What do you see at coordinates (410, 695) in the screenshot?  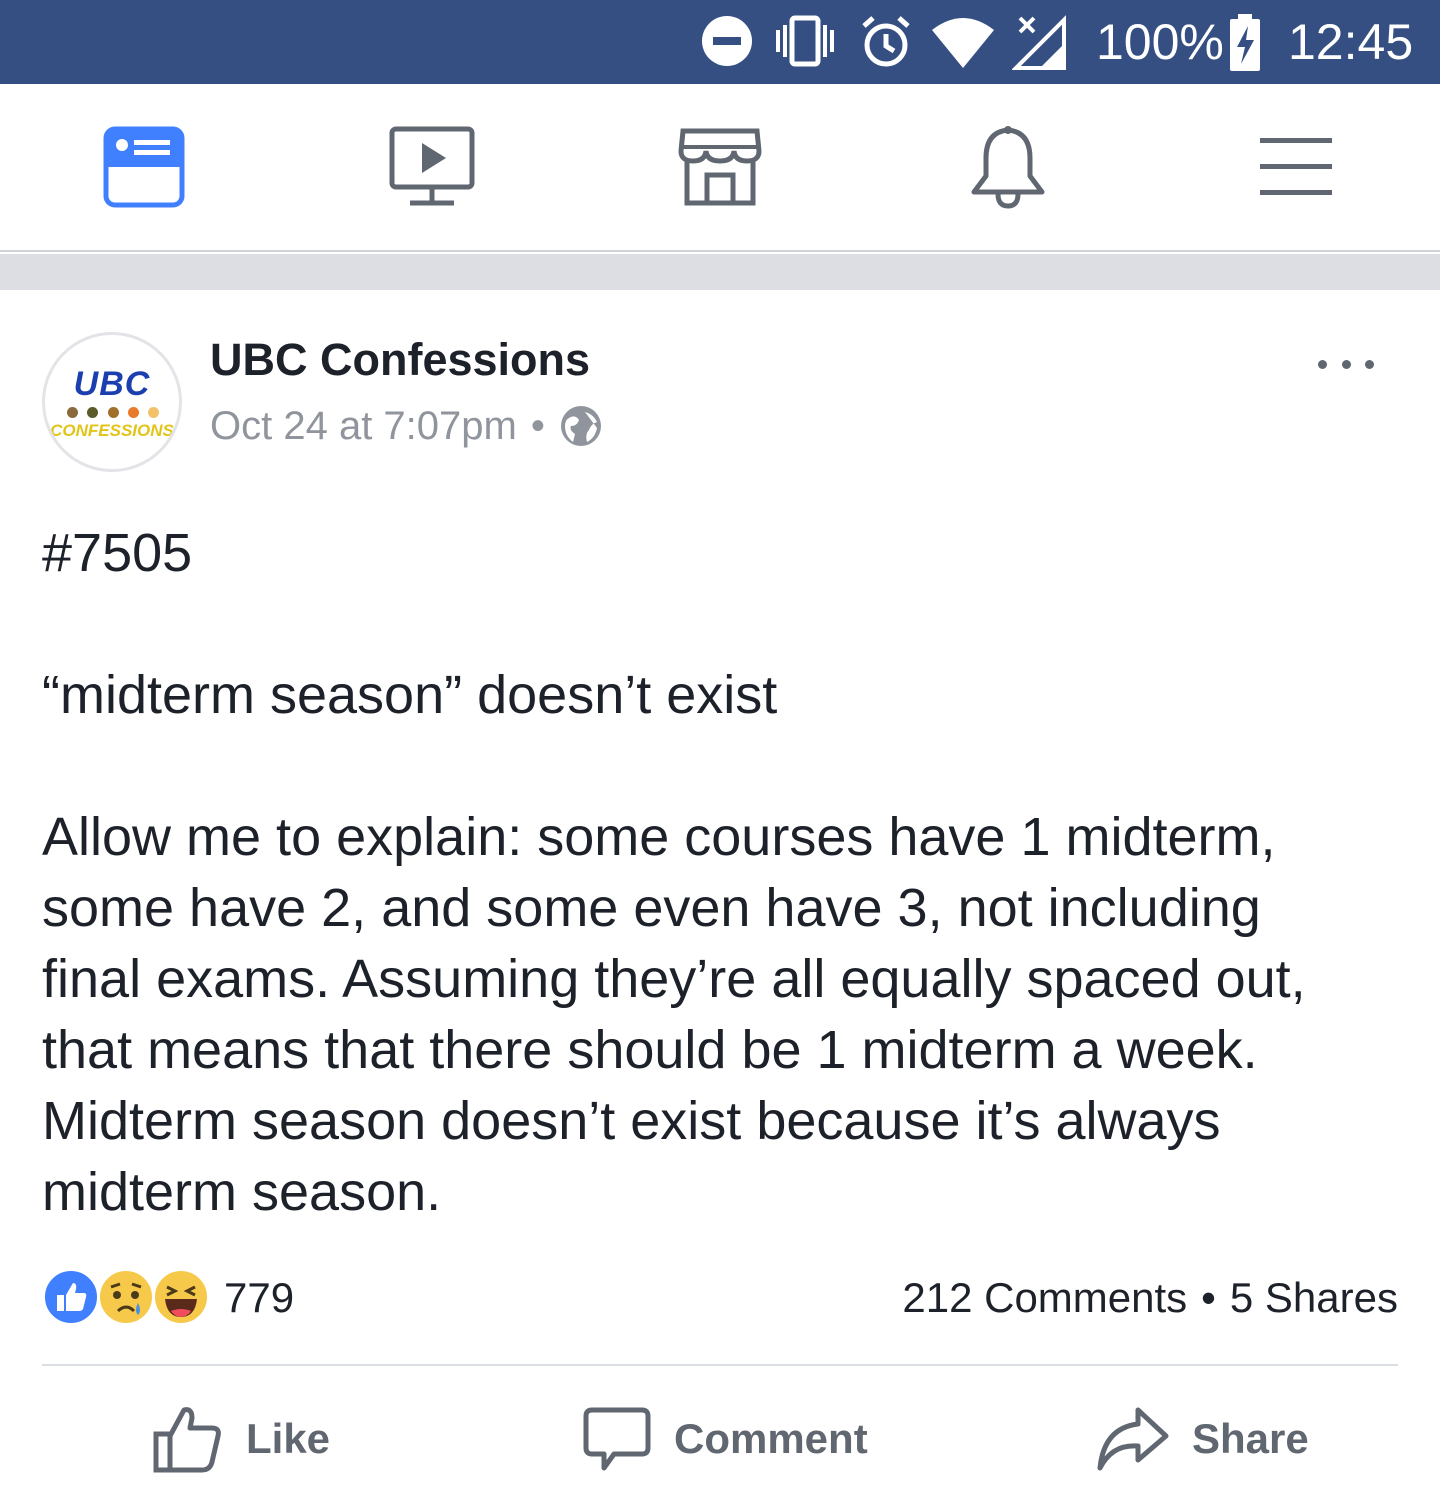 I see `post-headline: “midterm season” doesn’t exist` at bounding box center [410, 695].